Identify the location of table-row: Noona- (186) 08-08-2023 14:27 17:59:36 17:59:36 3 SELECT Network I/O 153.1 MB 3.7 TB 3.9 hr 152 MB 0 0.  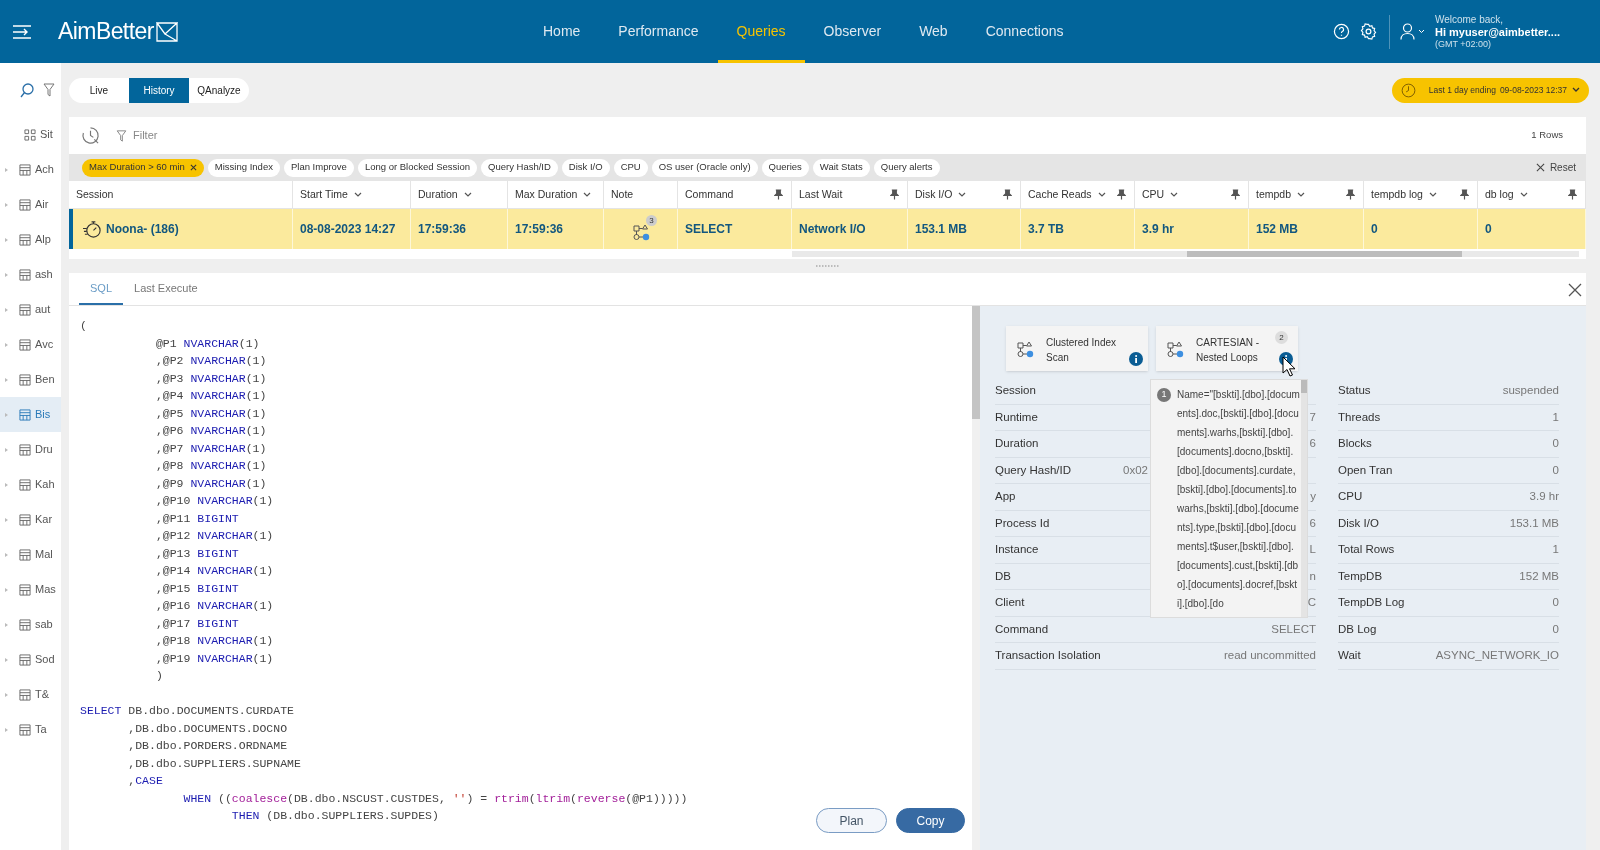
(827, 229).